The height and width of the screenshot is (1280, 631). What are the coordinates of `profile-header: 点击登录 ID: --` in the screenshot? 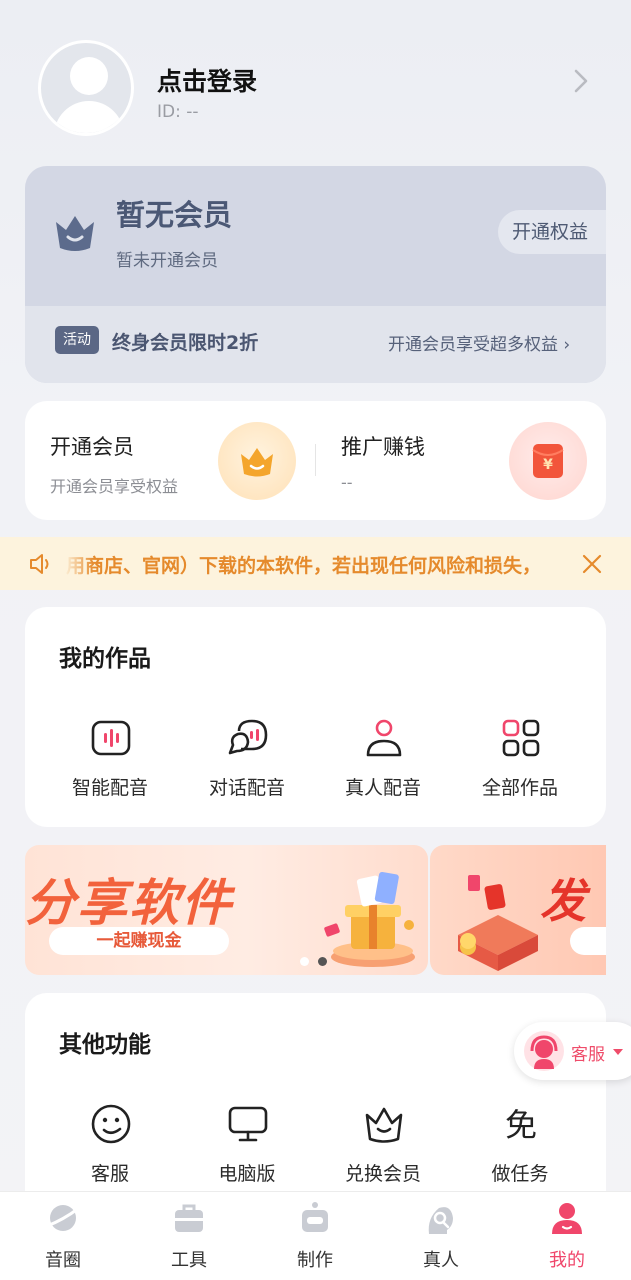 It's located at (315, 80).